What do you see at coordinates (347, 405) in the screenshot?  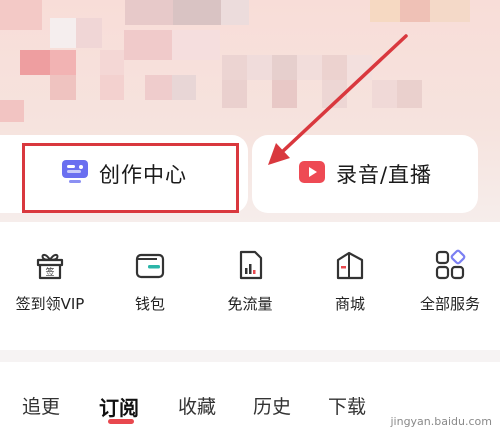 I see `tab-downloads: 下载` at bounding box center [347, 405].